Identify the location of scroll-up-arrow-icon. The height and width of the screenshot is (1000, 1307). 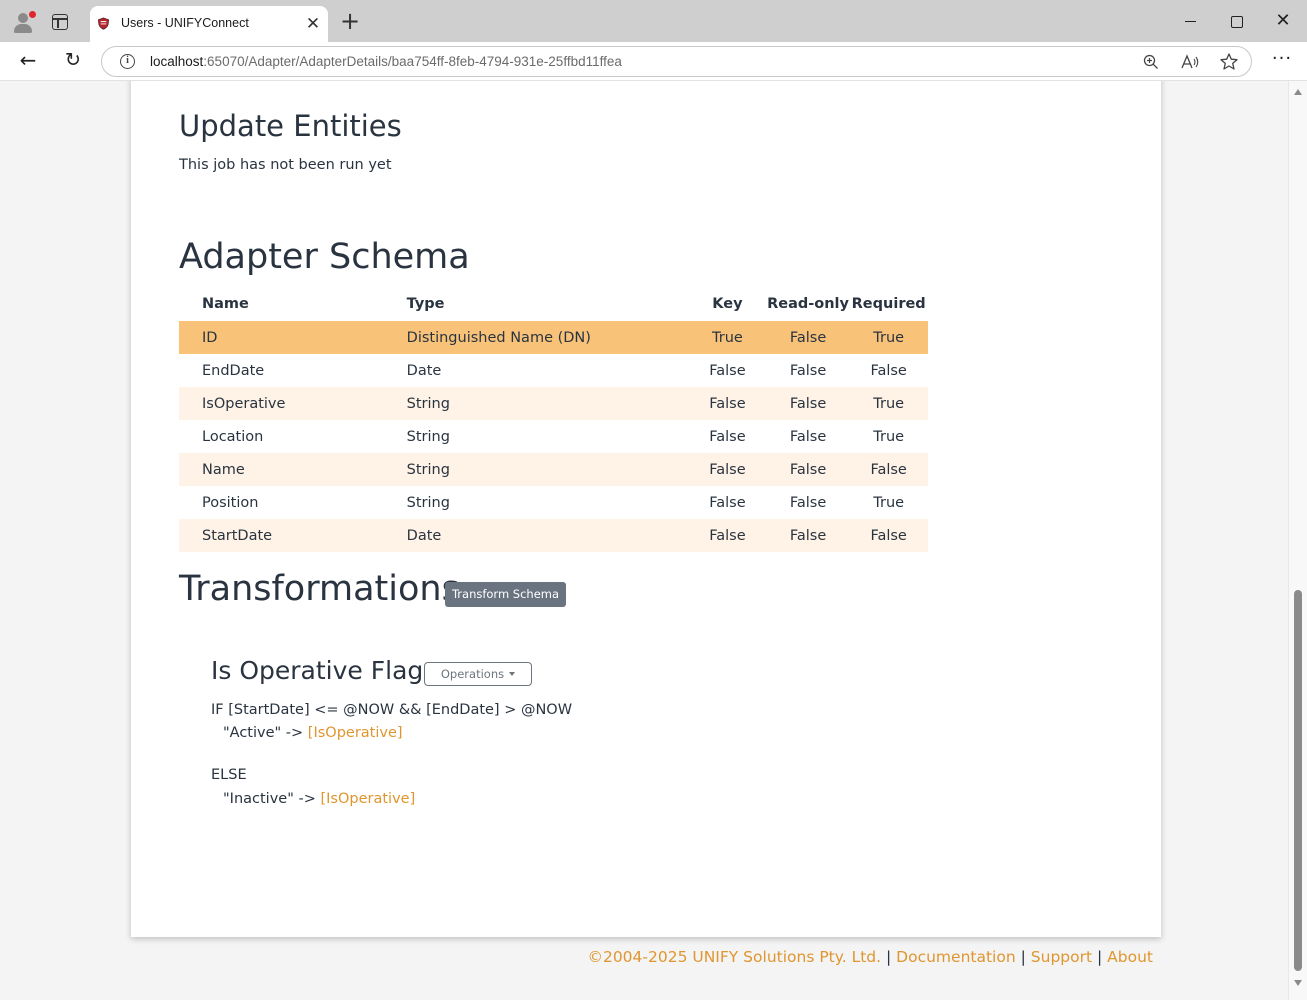
(1298, 92).